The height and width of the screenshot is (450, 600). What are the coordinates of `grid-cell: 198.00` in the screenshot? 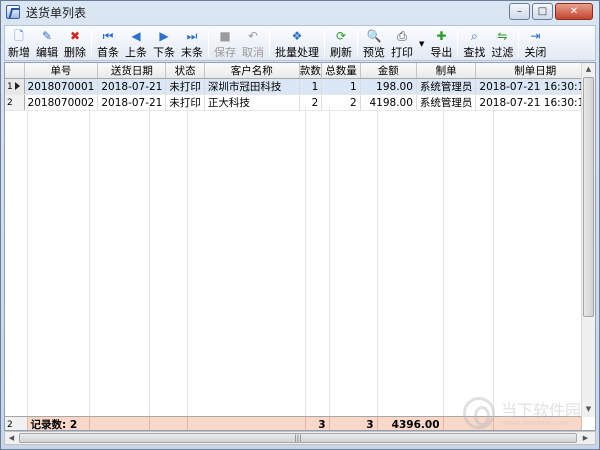 It's located at (388, 86).